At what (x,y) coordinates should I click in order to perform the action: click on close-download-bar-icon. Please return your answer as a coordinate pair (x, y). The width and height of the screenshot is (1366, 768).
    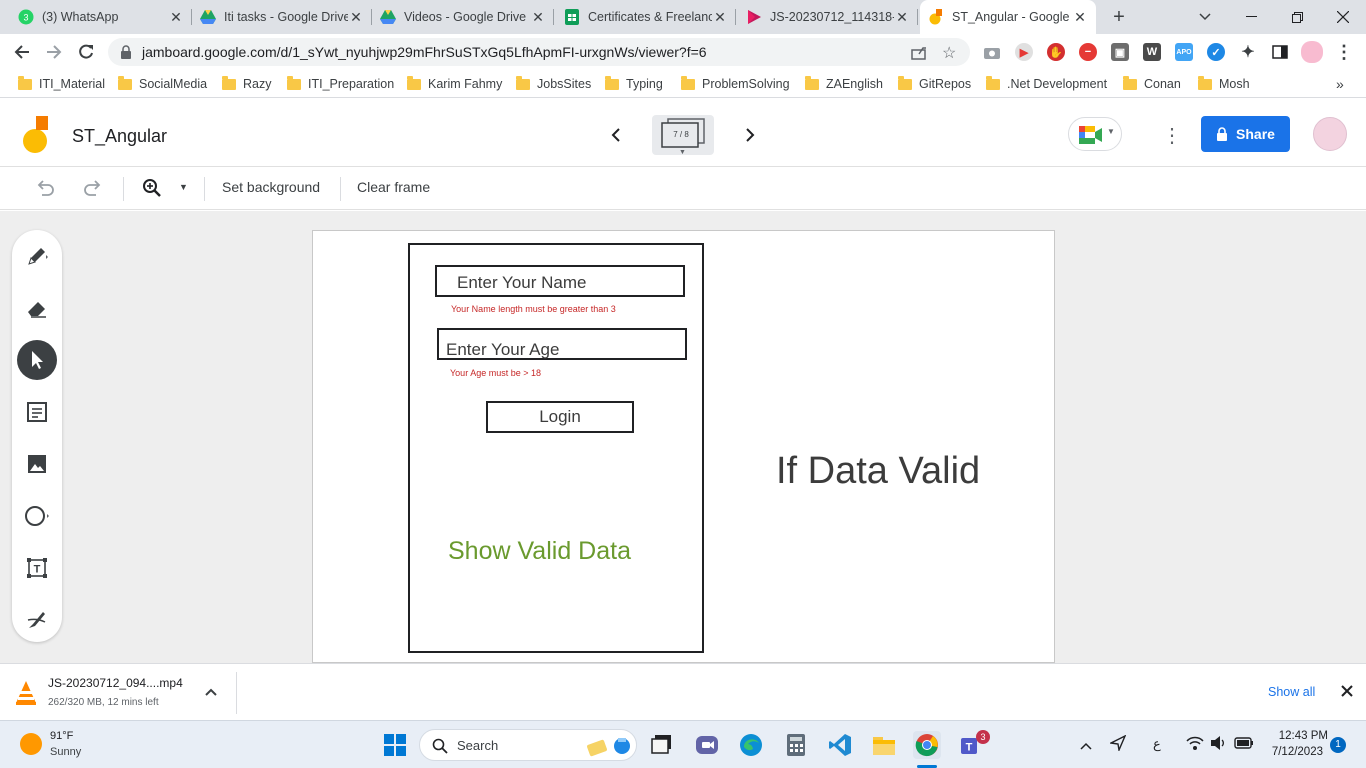
    Looking at the image, I should click on (1347, 693).